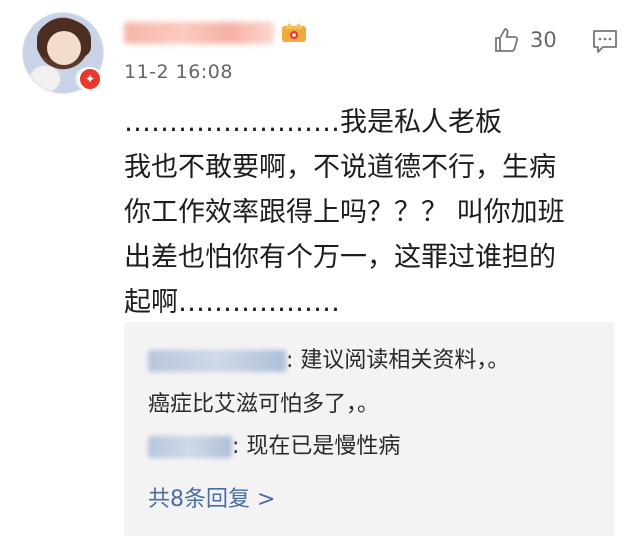  I want to click on crown-icon, so click(294, 32).